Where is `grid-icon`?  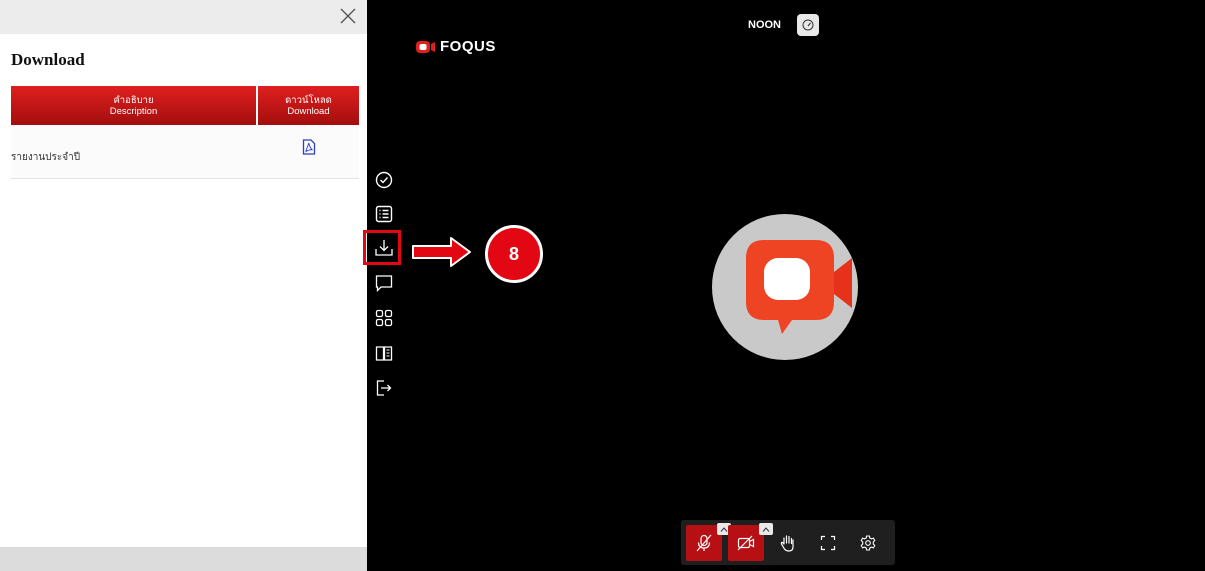
grid-icon is located at coordinates (384, 318).